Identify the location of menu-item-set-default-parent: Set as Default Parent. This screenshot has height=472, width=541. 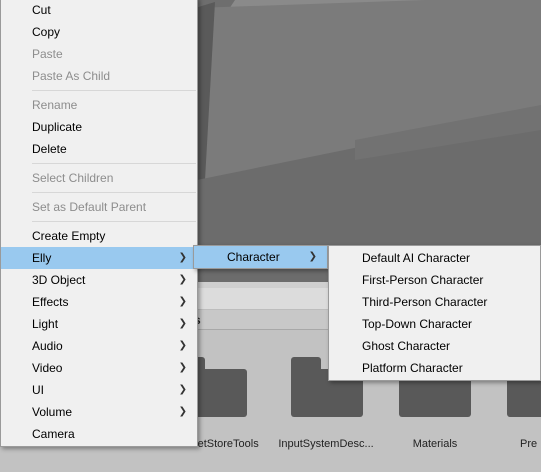
(99, 207).